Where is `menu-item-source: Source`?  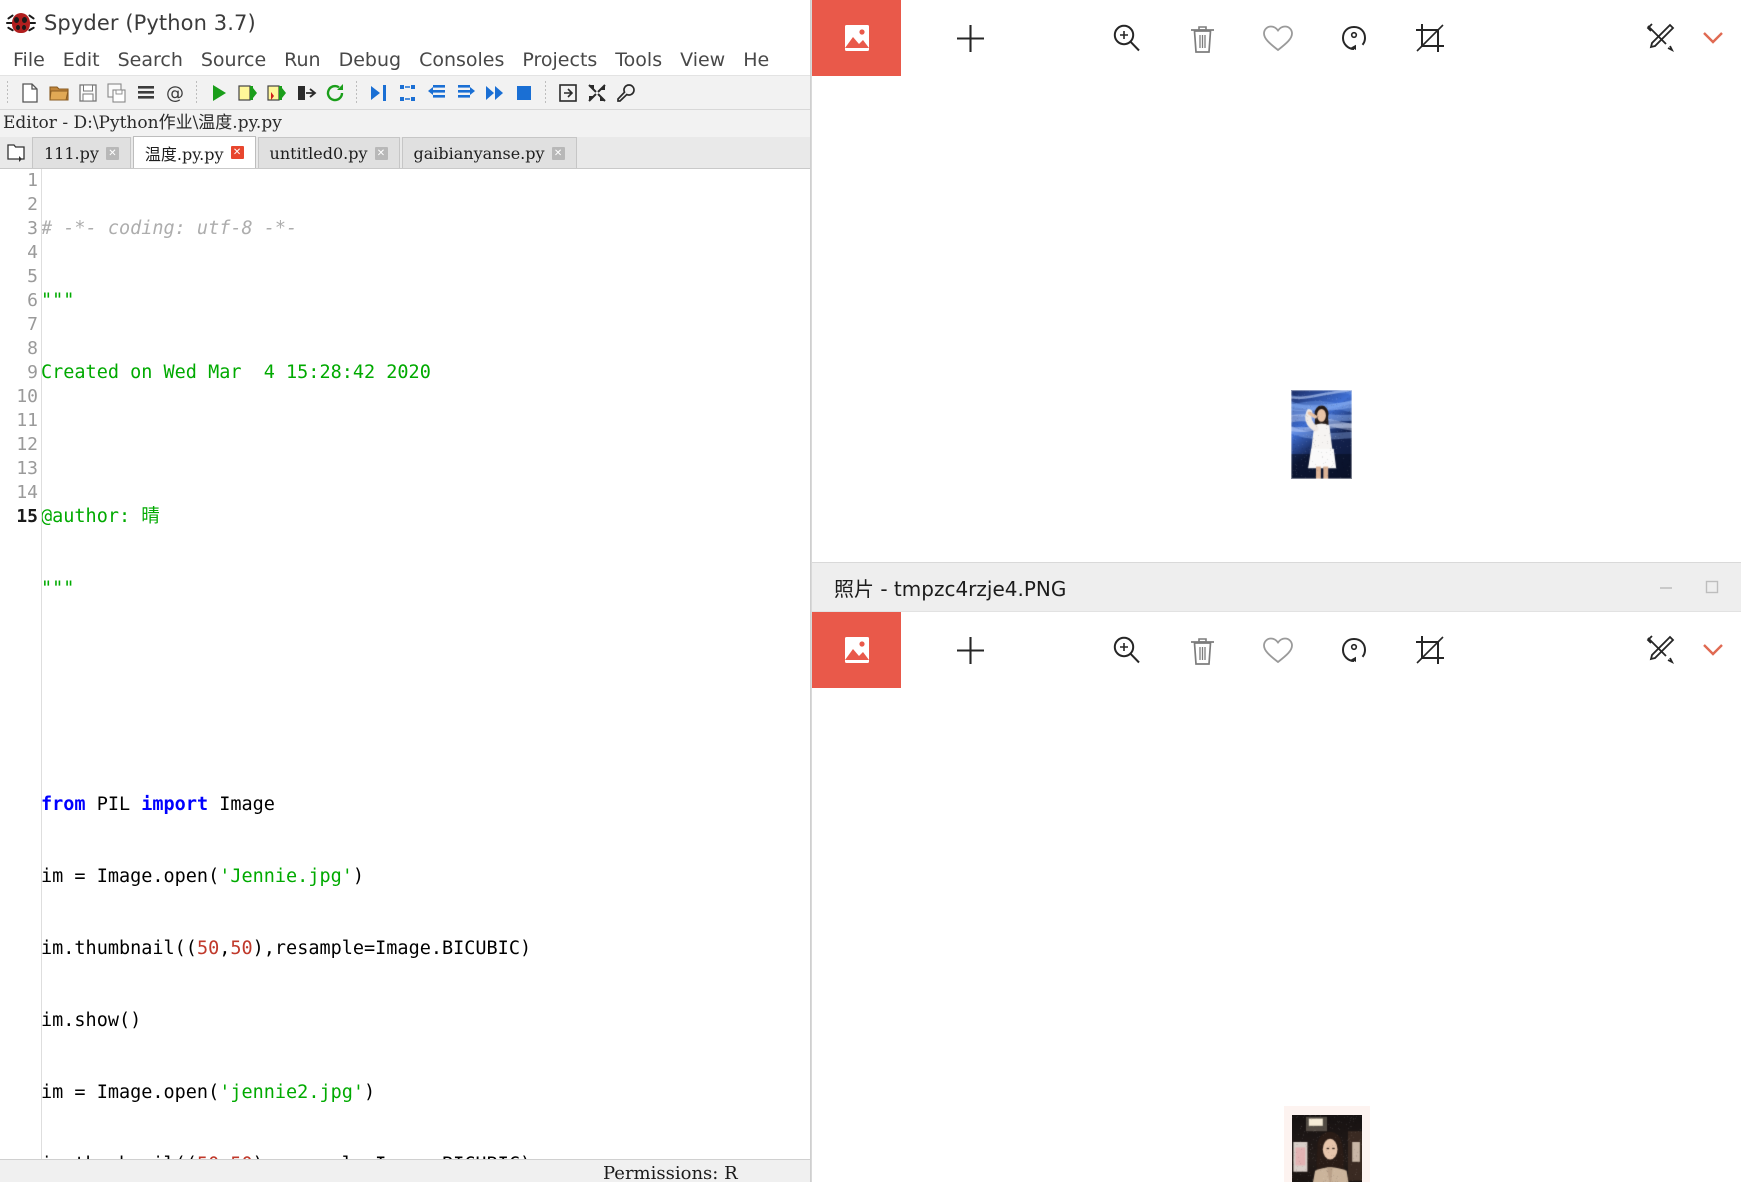 menu-item-source: Source is located at coordinates (233, 60).